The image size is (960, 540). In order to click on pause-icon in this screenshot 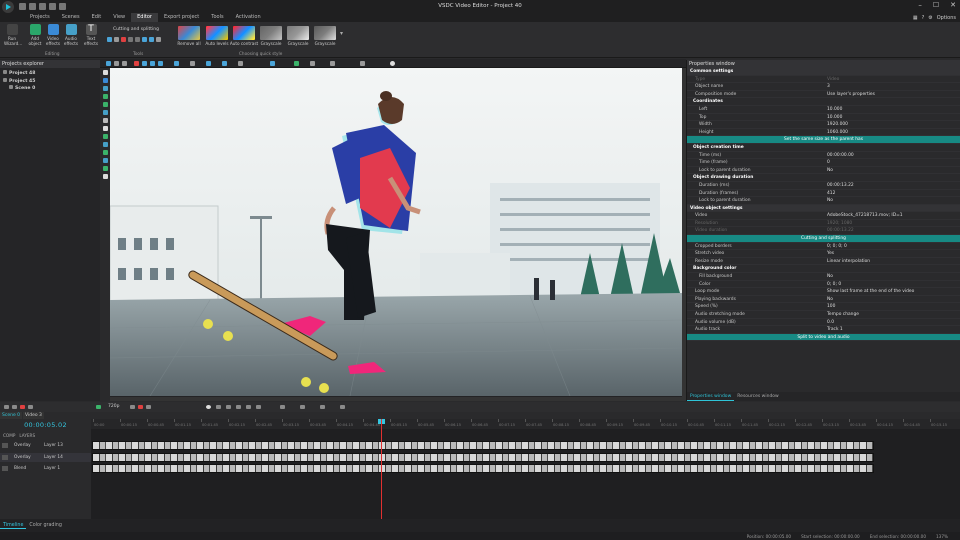, I will do `click(238, 407)`.